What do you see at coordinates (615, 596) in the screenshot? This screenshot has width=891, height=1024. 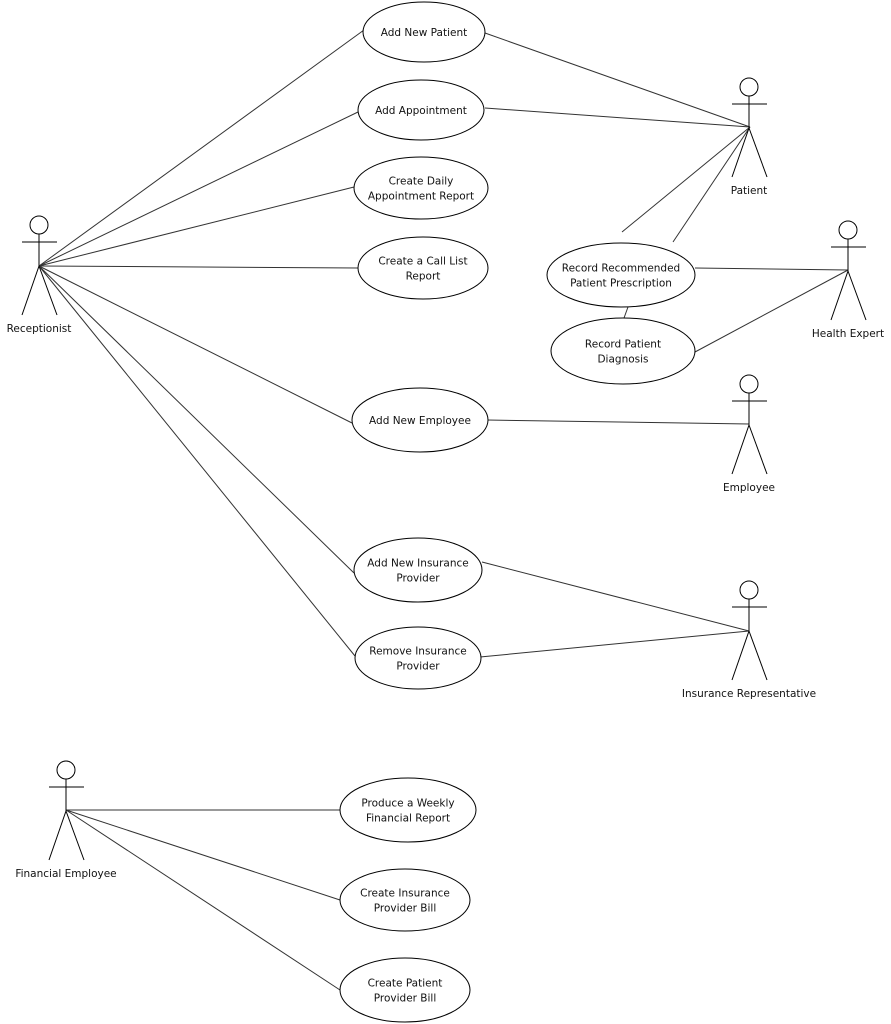 I see `association-insurance_rep-add_insurance` at bounding box center [615, 596].